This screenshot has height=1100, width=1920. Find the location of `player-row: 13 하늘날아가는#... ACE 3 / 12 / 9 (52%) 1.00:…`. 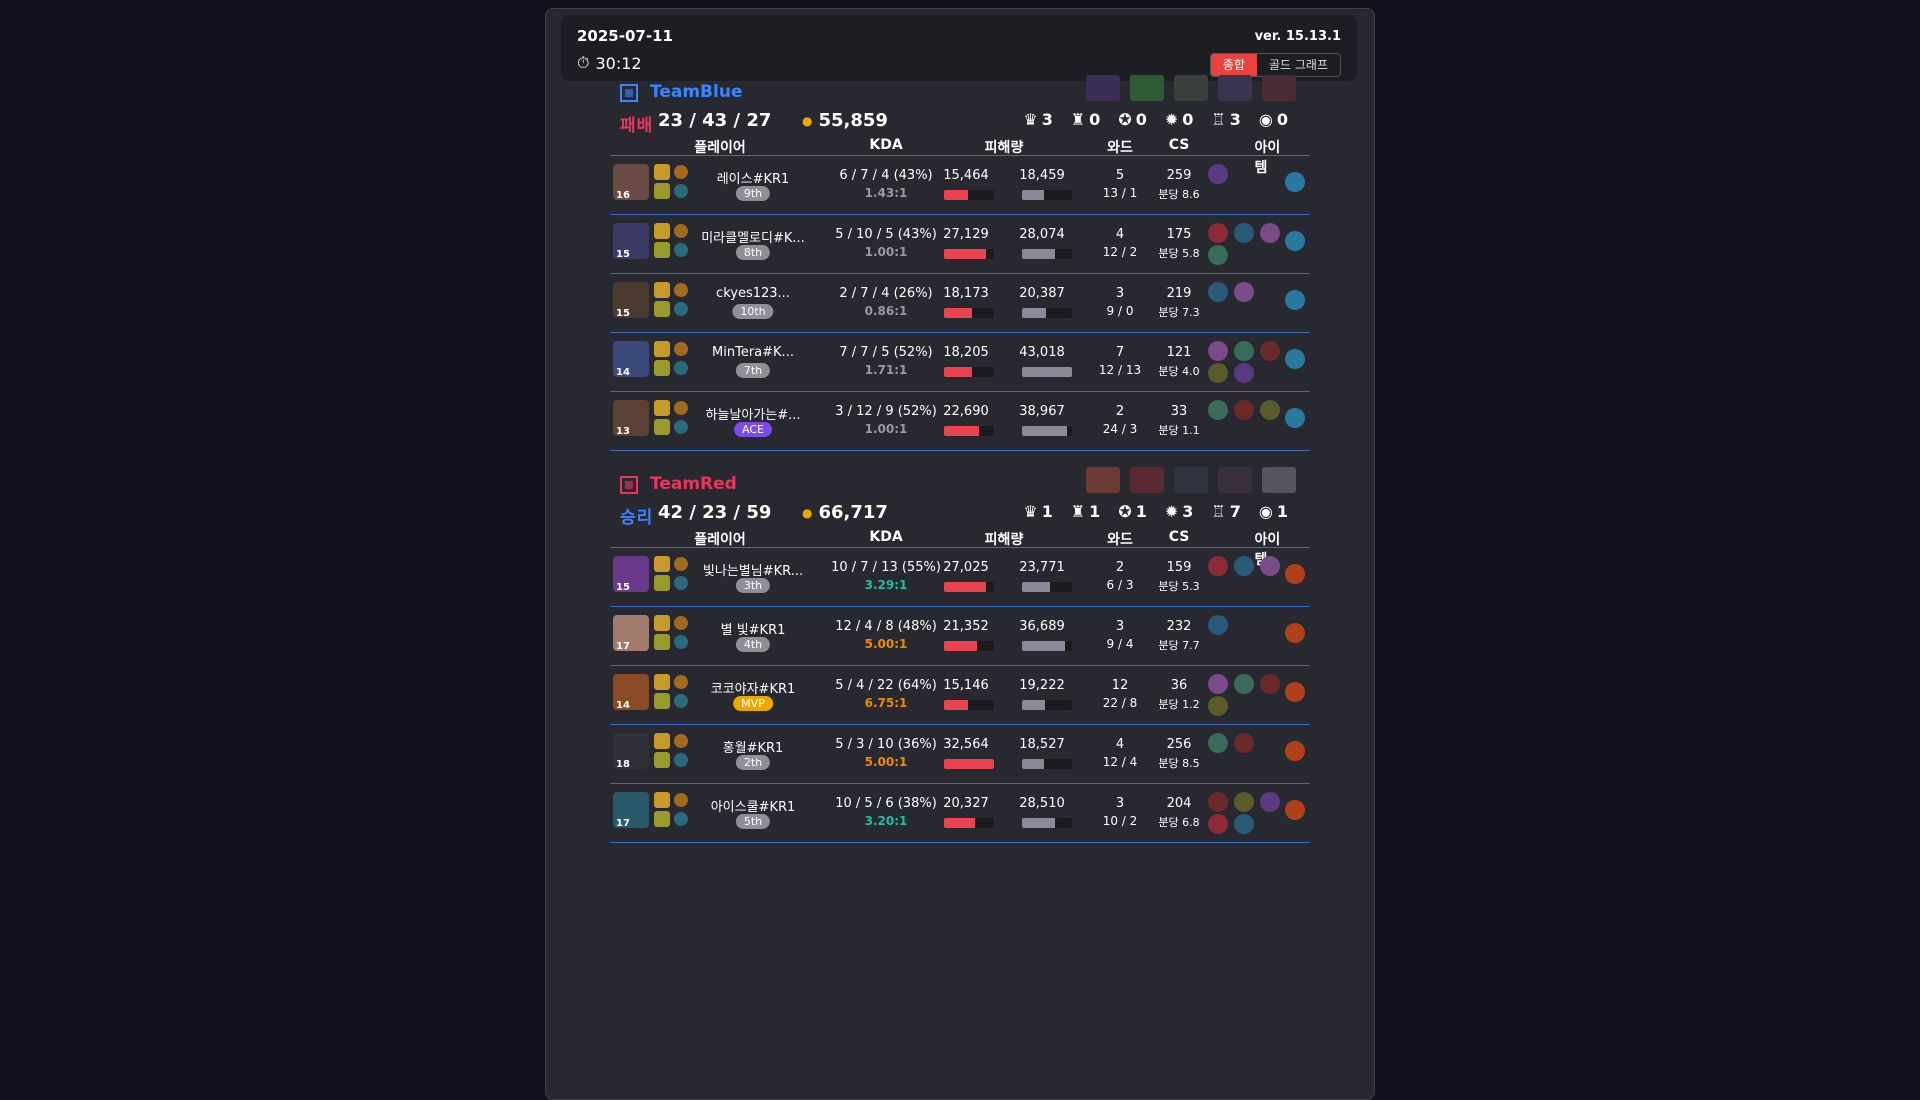

player-row: 13 하늘날아가는#... ACE 3 / 12 / 9 (52%) 1.00:… is located at coordinates (960, 421).